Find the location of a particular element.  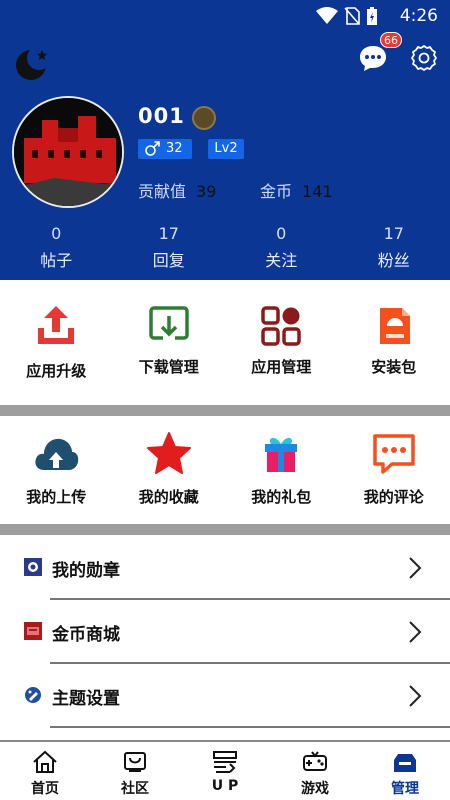

grid-my-uploads: 我的上传 is located at coordinates (56, 468).